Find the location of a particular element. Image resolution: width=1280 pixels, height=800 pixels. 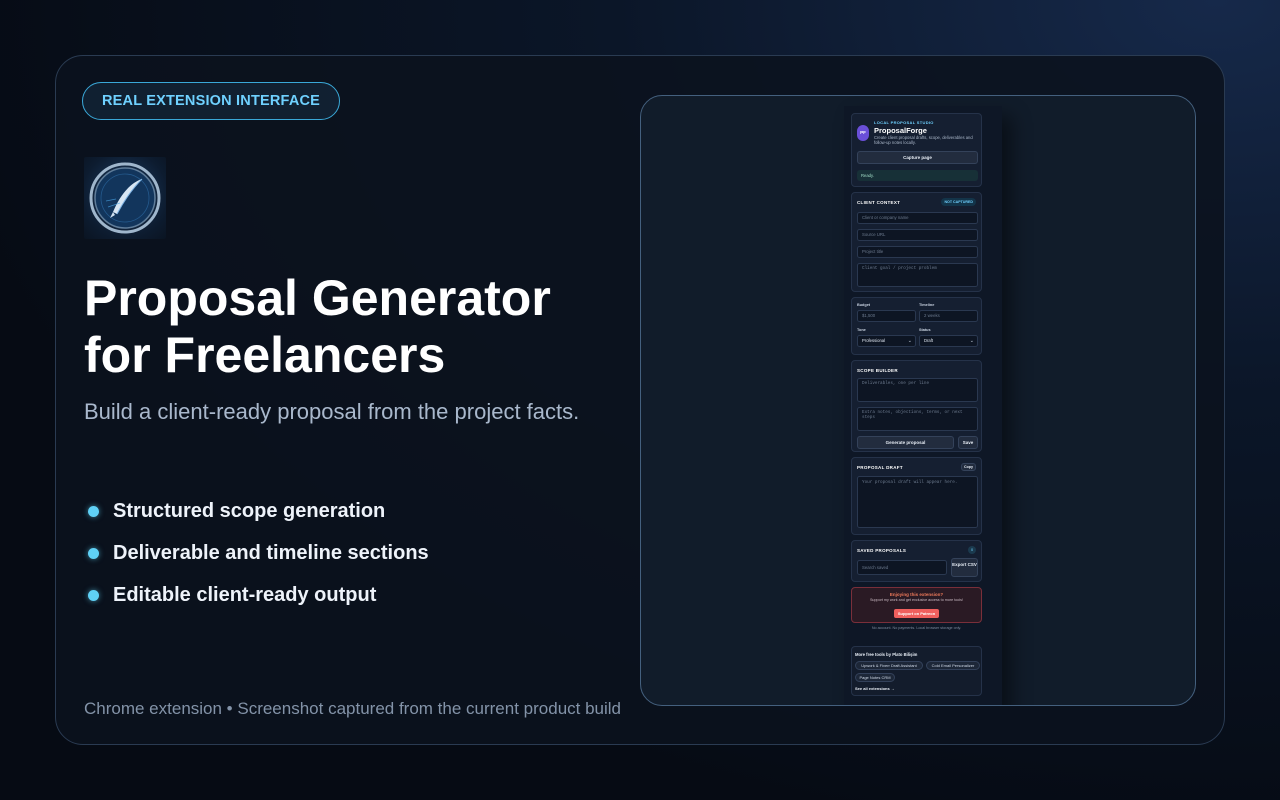

scope-builder-heading: SCOPE BUILDER is located at coordinates (877, 370).